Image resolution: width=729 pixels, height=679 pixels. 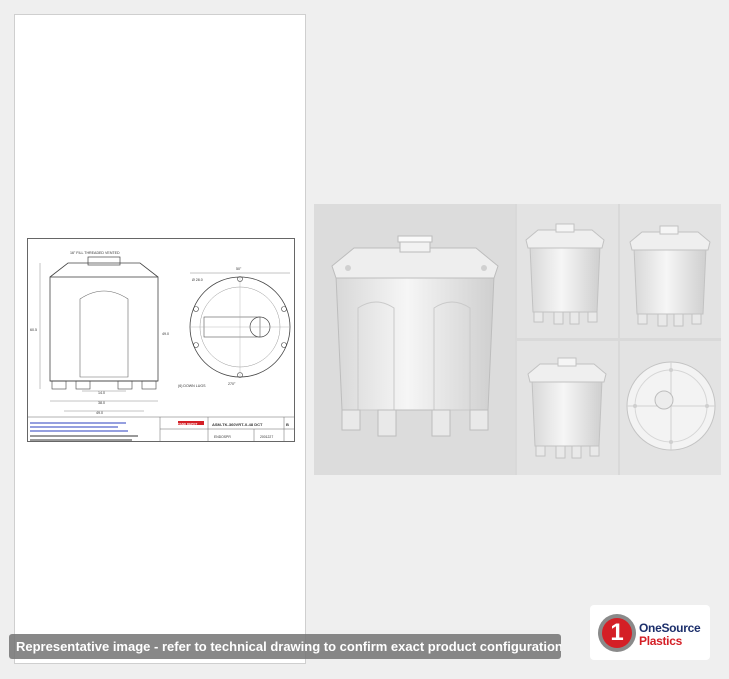 I want to click on dim-inner-height: 49.0, so click(x=165, y=334).